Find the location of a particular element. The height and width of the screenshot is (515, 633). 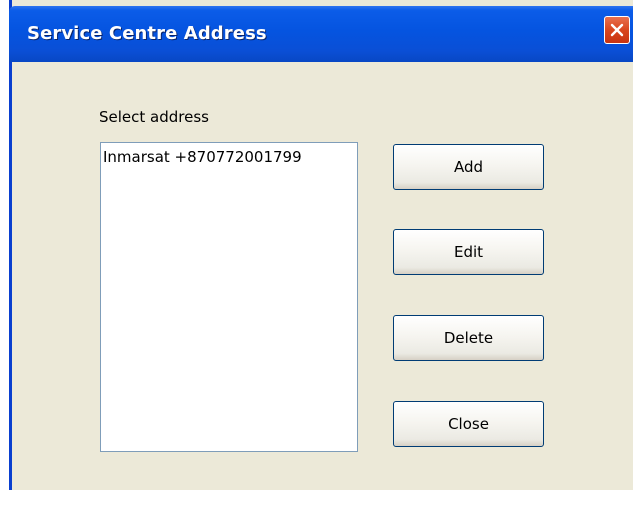

add-button: Add is located at coordinates (468, 167).